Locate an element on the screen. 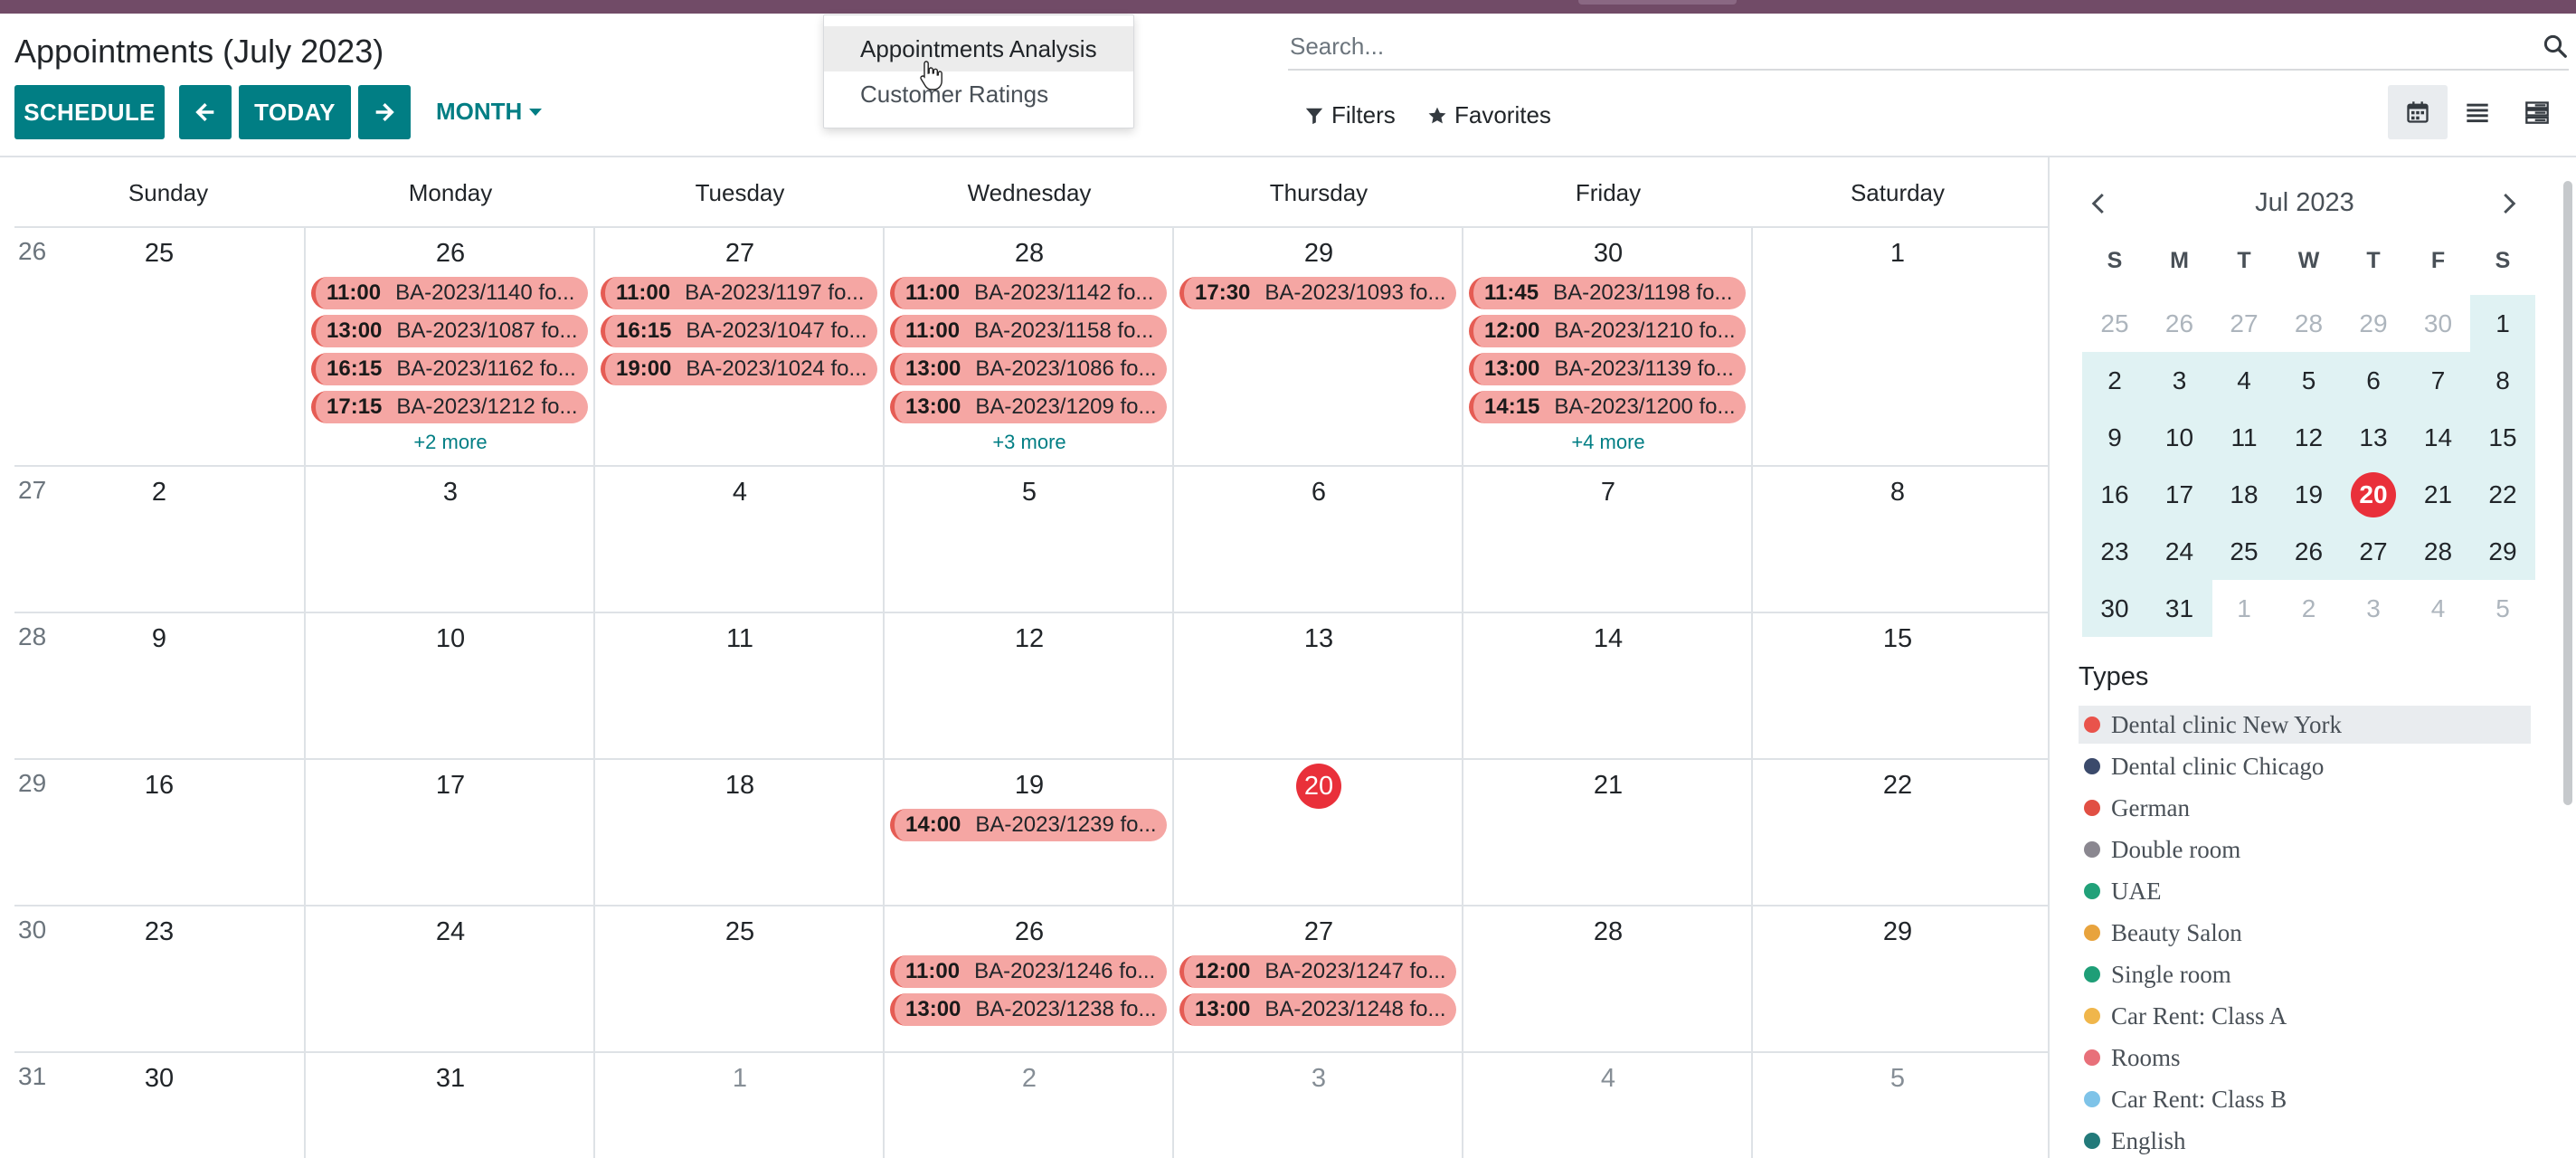 The image size is (2576, 1158). type-filter-item: Dental clinic New York is located at coordinates (2305, 725).